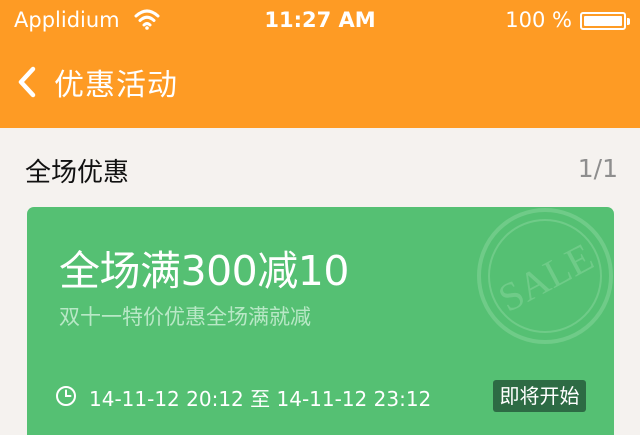  I want to click on battery-icon, so click(605, 21).